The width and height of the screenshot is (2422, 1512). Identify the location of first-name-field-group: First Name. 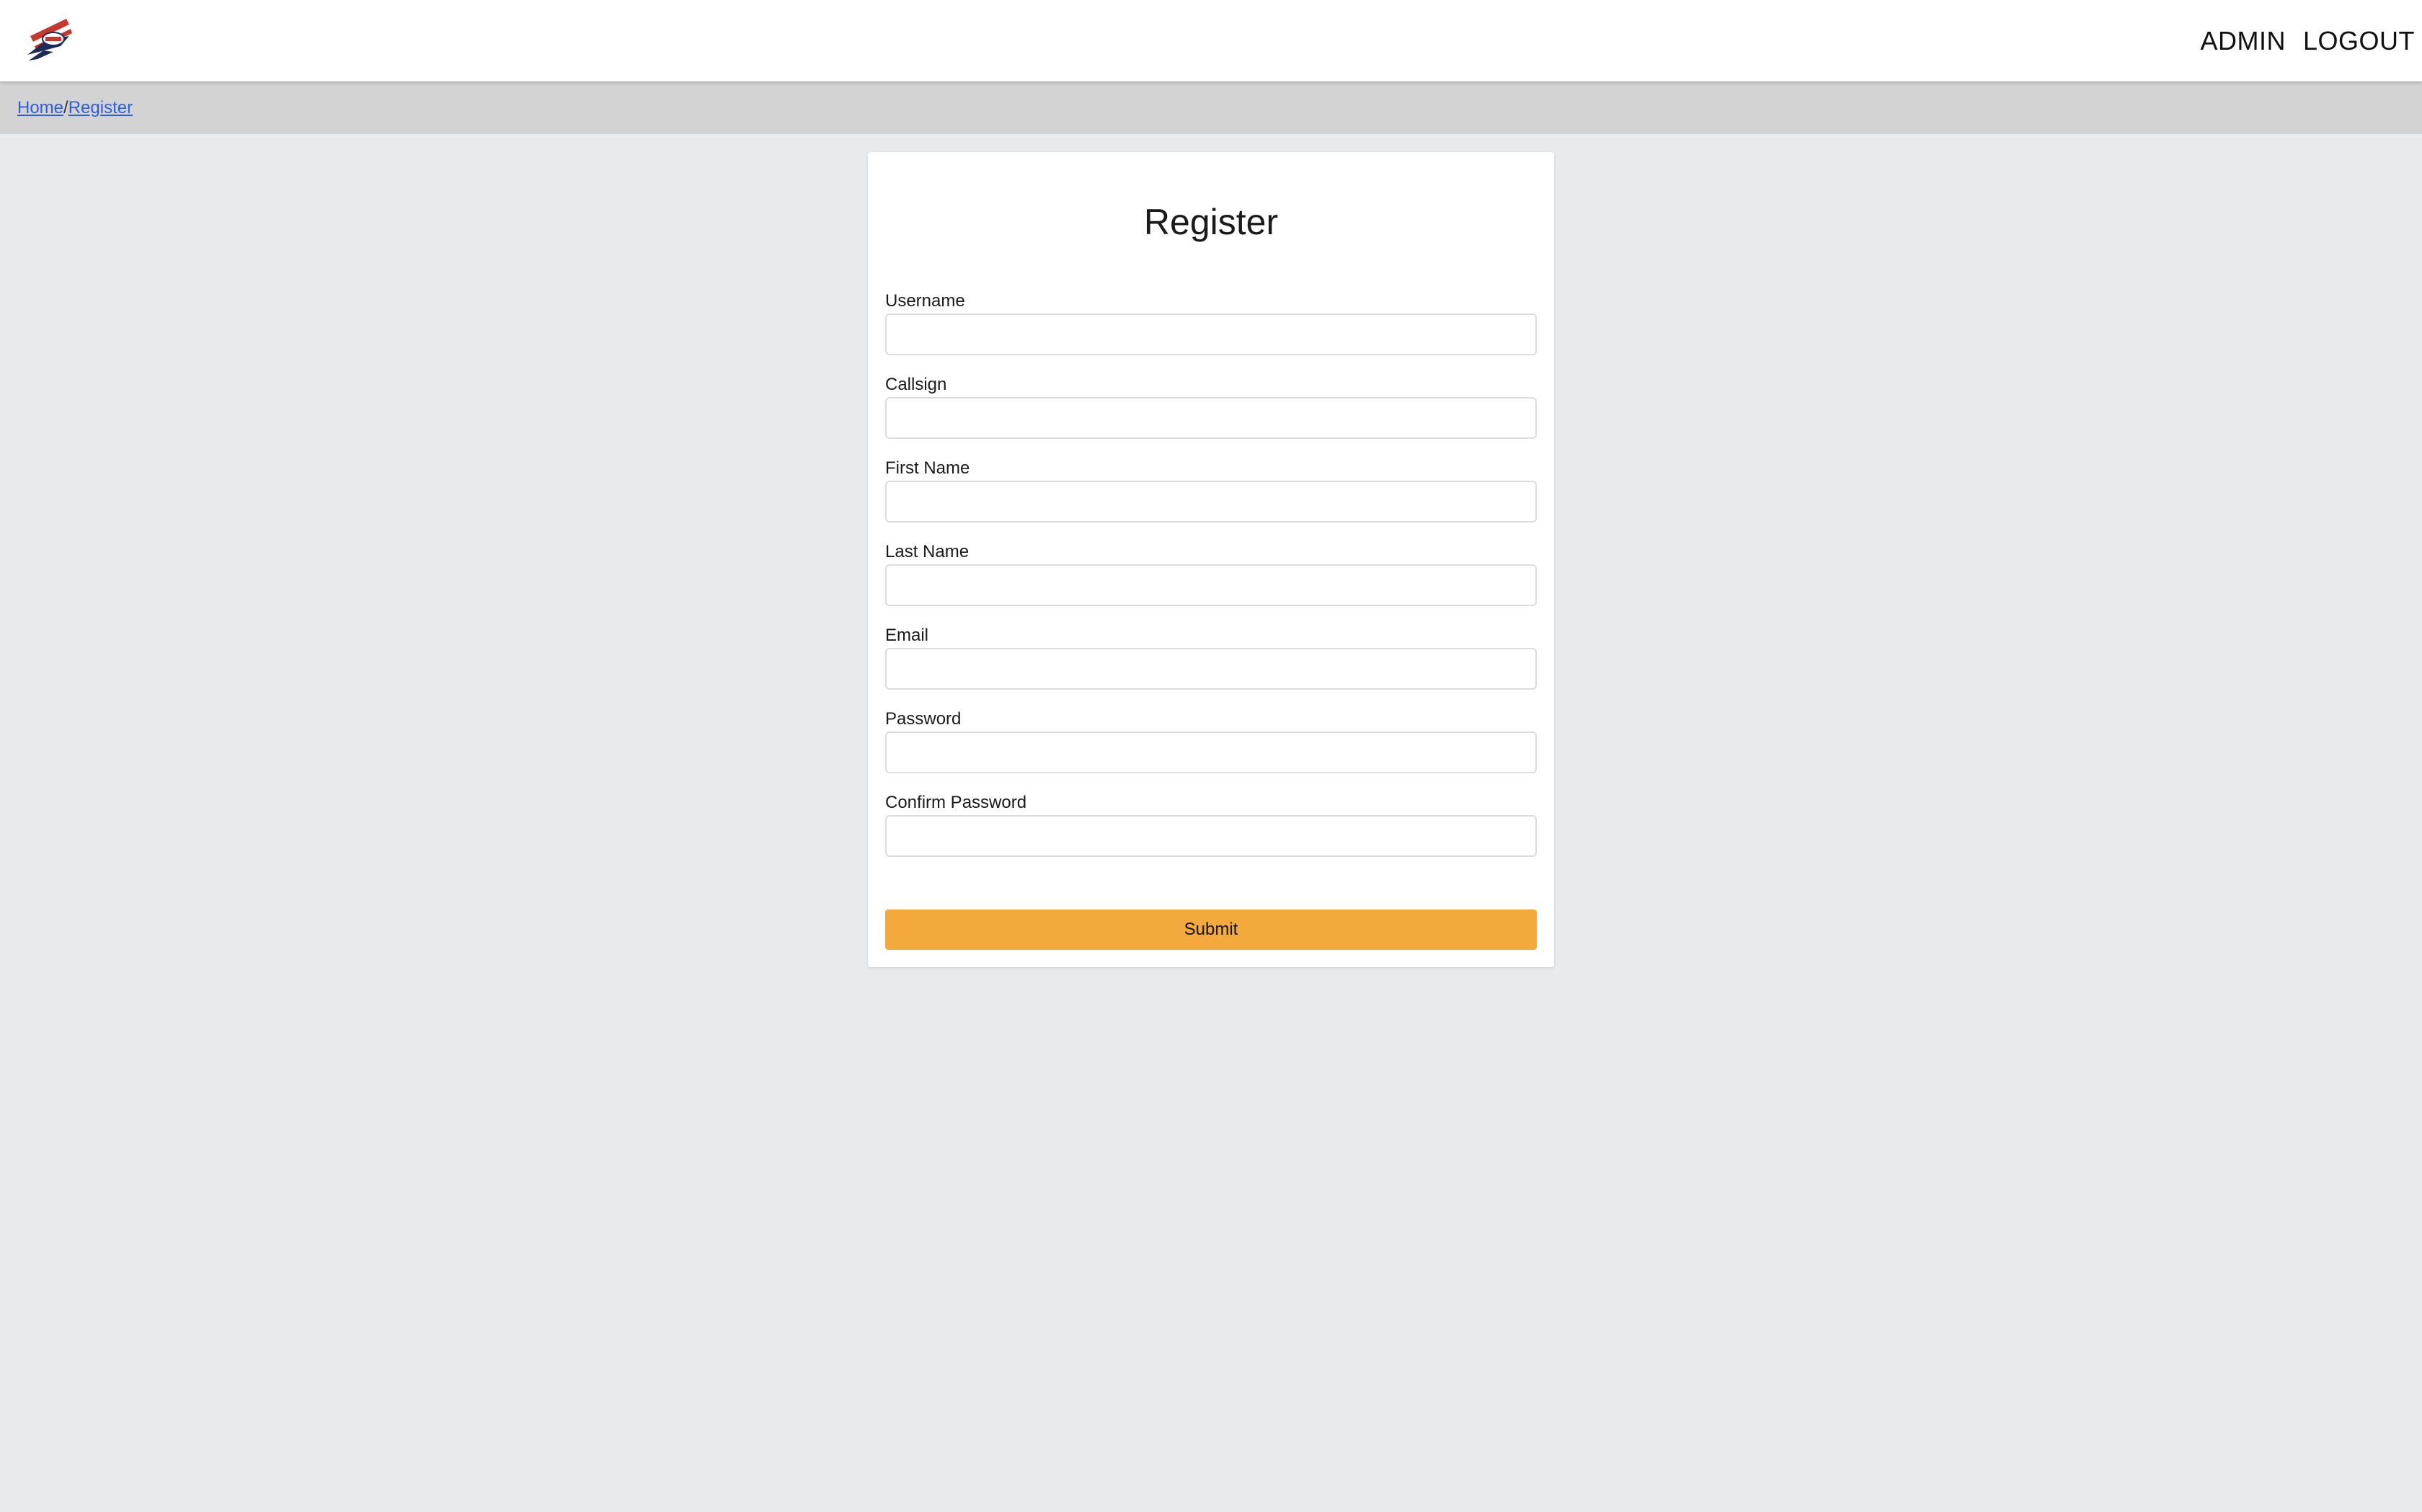
(1211, 498).